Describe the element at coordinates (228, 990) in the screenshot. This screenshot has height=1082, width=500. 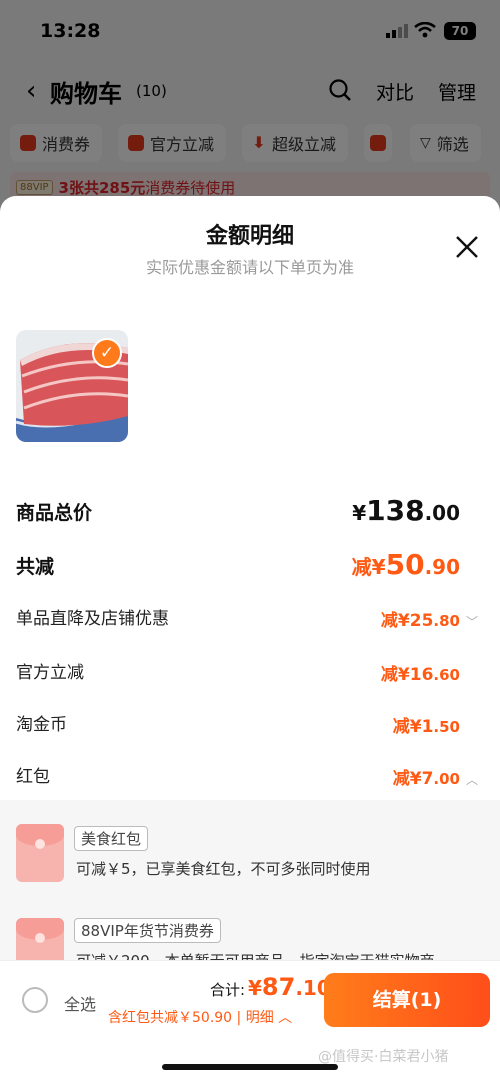
I see `sum-label: 合计:` at that location.